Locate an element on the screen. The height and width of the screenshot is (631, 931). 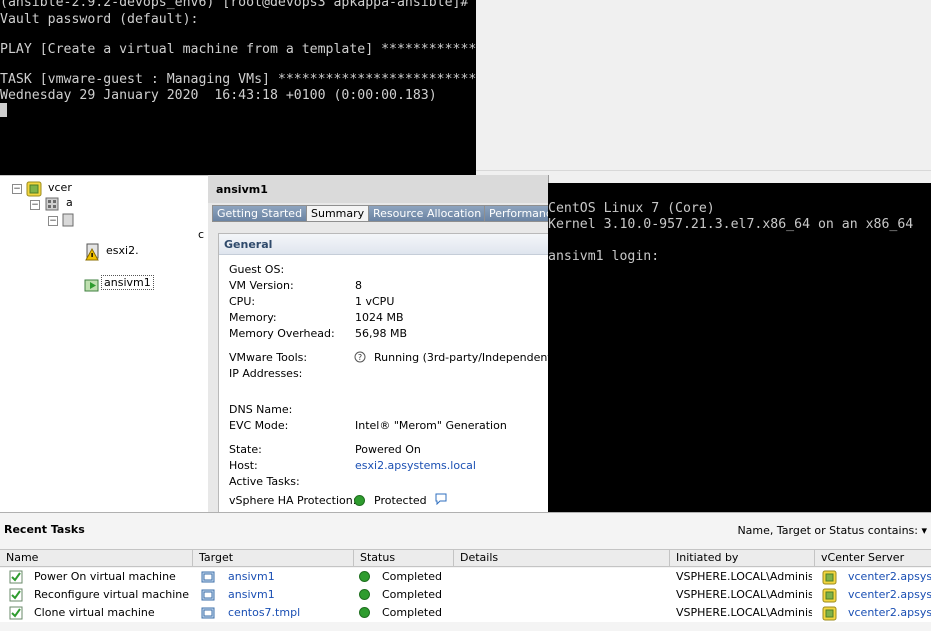
field-label: VMware Tools: is located at coordinates (268, 357).